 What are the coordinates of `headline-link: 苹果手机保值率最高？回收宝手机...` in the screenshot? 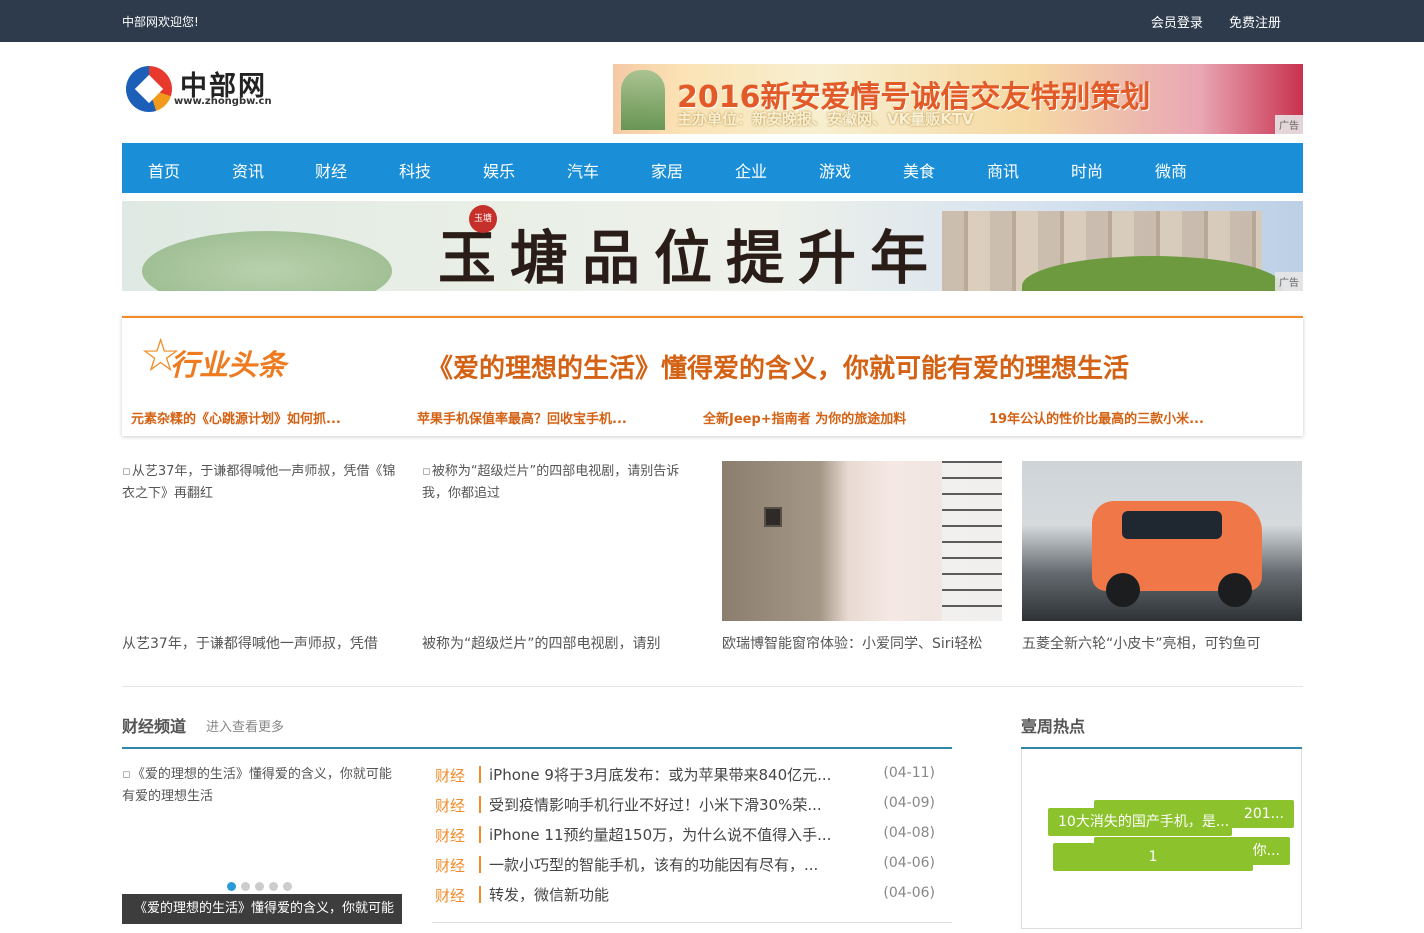 It's located at (522, 417).